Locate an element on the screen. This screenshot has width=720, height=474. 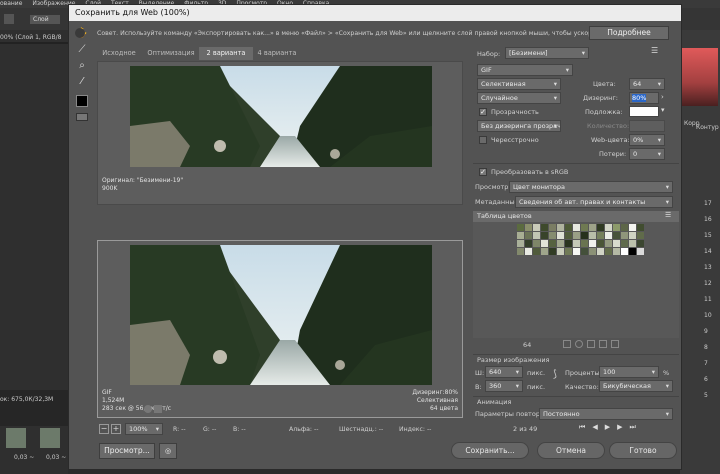
more-info-button: Подробнее is located at coordinates (629, 33).